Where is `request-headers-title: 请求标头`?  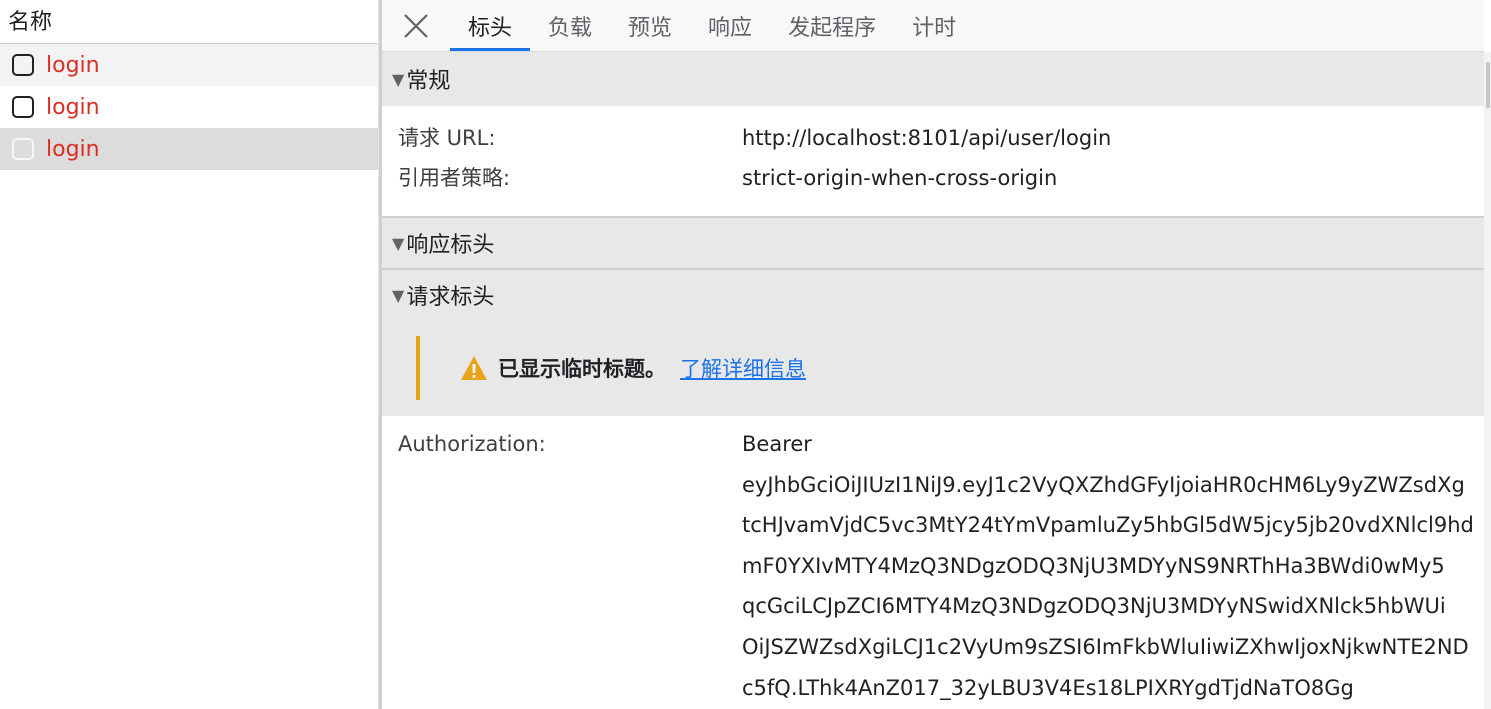 request-headers-title: 请求标头 is located at coordinates (450, 297).